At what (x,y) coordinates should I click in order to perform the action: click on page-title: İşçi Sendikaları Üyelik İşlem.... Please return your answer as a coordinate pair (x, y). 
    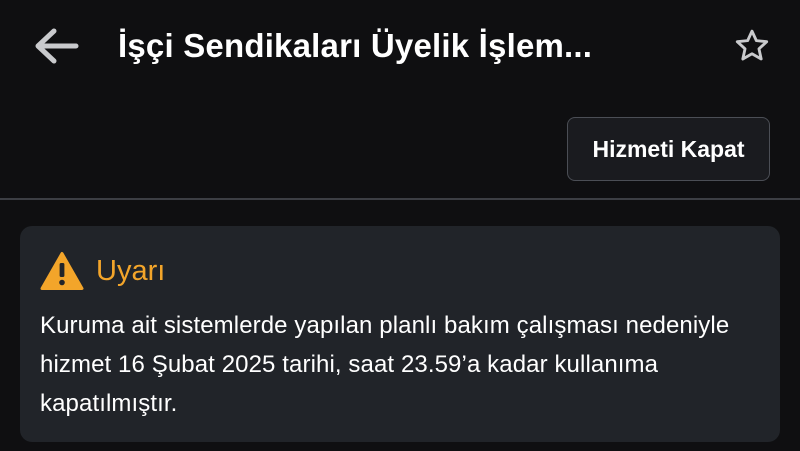
    Looking at the image, I should click on (355, 45).